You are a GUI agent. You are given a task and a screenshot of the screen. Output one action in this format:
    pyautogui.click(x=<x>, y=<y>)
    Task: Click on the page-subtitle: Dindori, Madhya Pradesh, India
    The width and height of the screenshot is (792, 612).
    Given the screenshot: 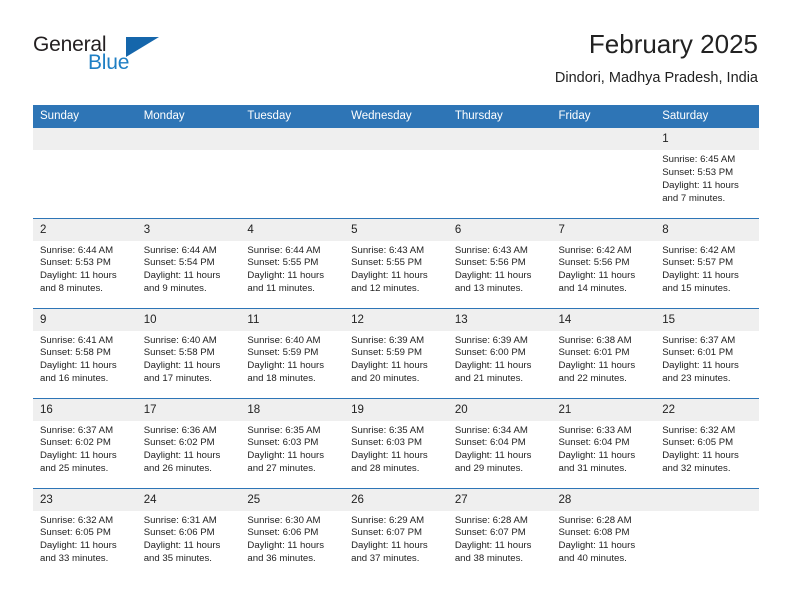 What is the action you would take?
    pyautogui.click(x=656, y=78)
    